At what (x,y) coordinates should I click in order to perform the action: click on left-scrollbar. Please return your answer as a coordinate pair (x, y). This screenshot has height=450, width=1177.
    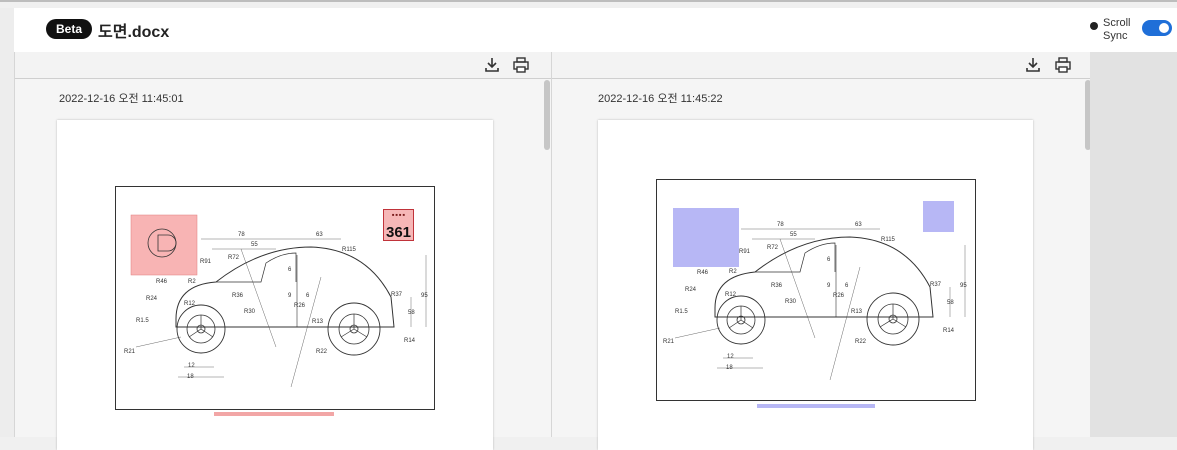
    Looking at the image, I should click on (547, 258).